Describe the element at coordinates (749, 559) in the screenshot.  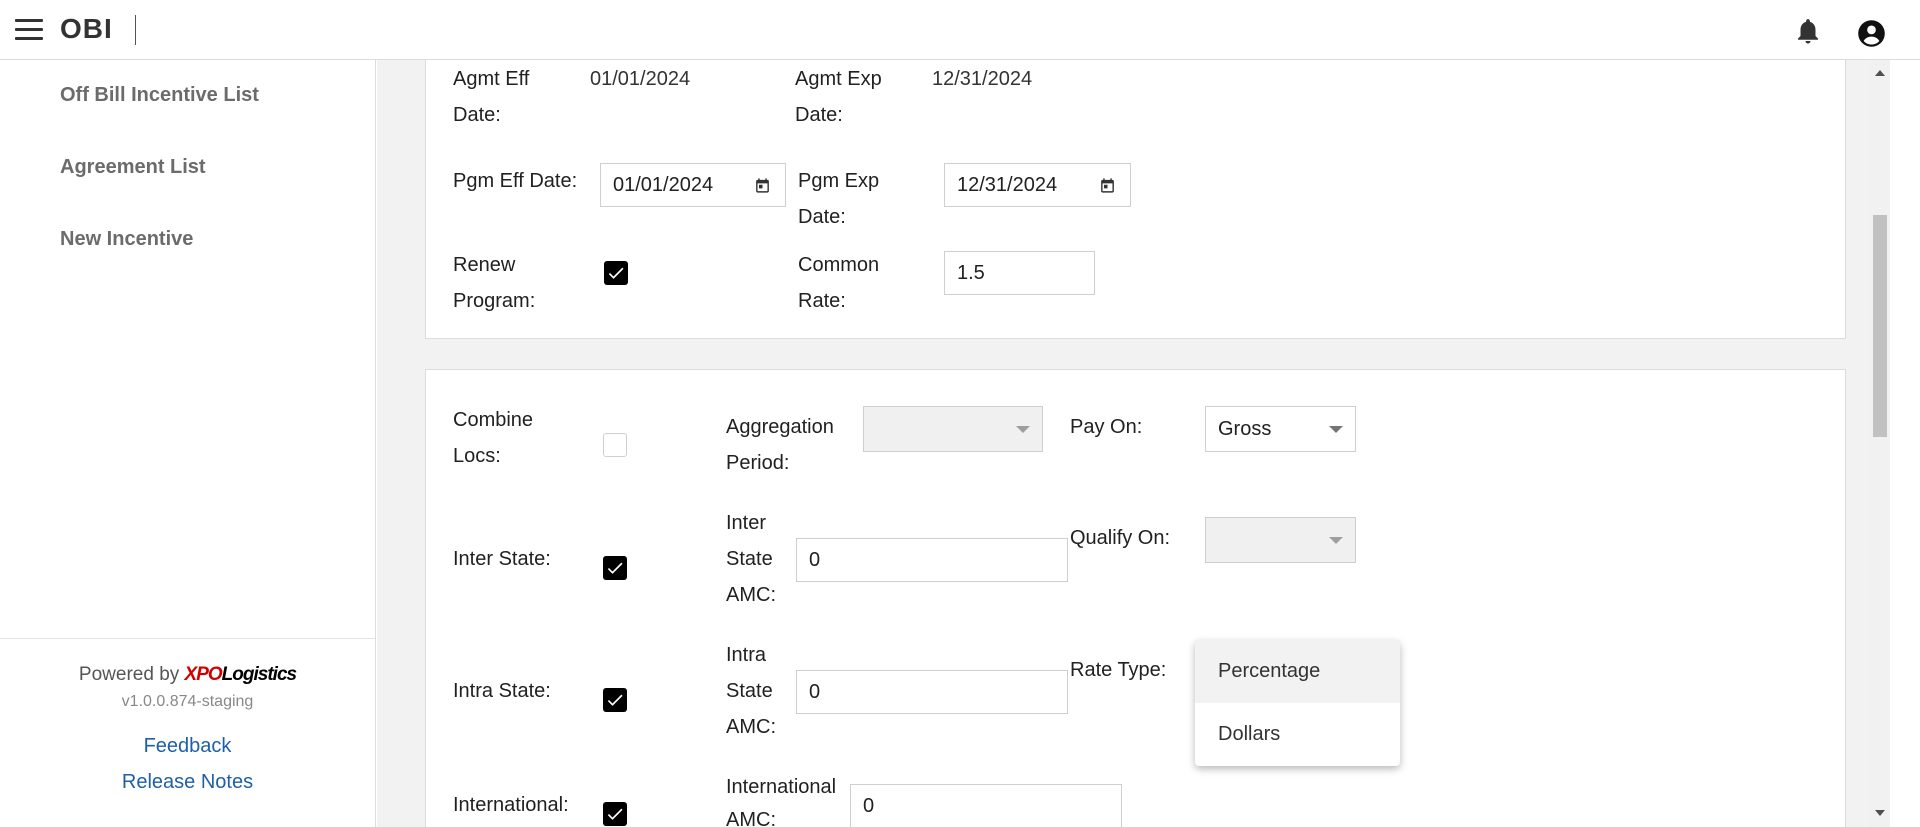
I see `inter-state-amc-label-2: State` at that location.